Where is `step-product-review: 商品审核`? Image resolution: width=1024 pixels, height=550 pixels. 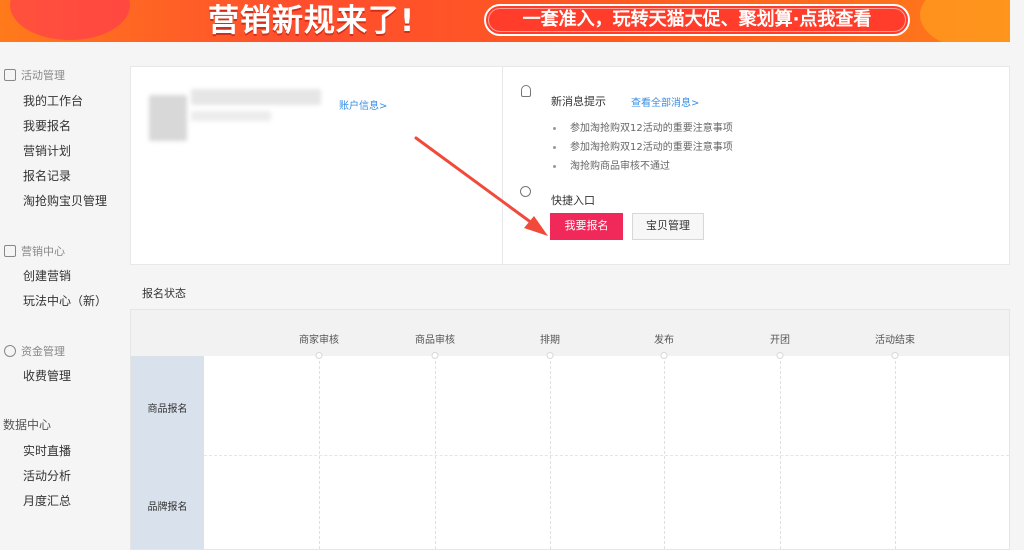 step-product-review: 商品审核 is located at coordinates (435, 340).